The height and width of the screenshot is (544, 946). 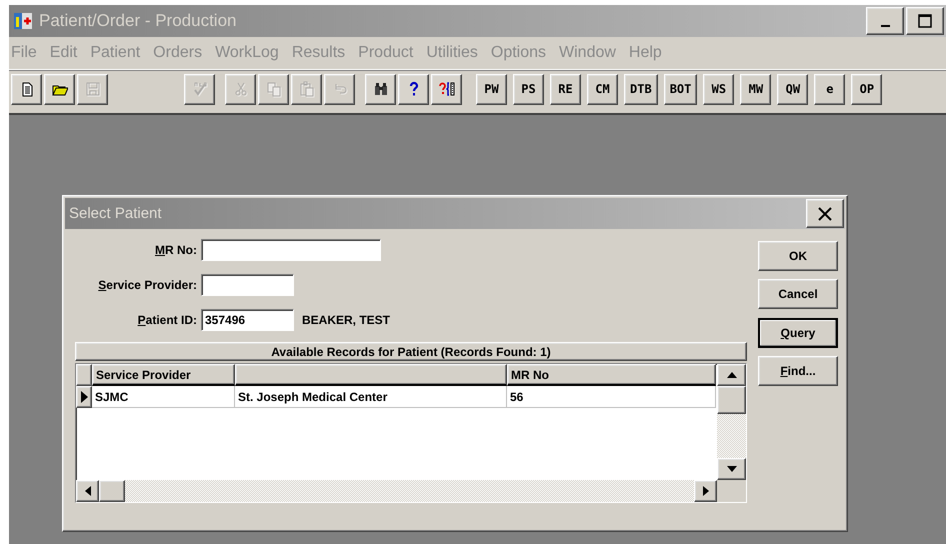 I want to click on open-button, so click(x=59, y=89).